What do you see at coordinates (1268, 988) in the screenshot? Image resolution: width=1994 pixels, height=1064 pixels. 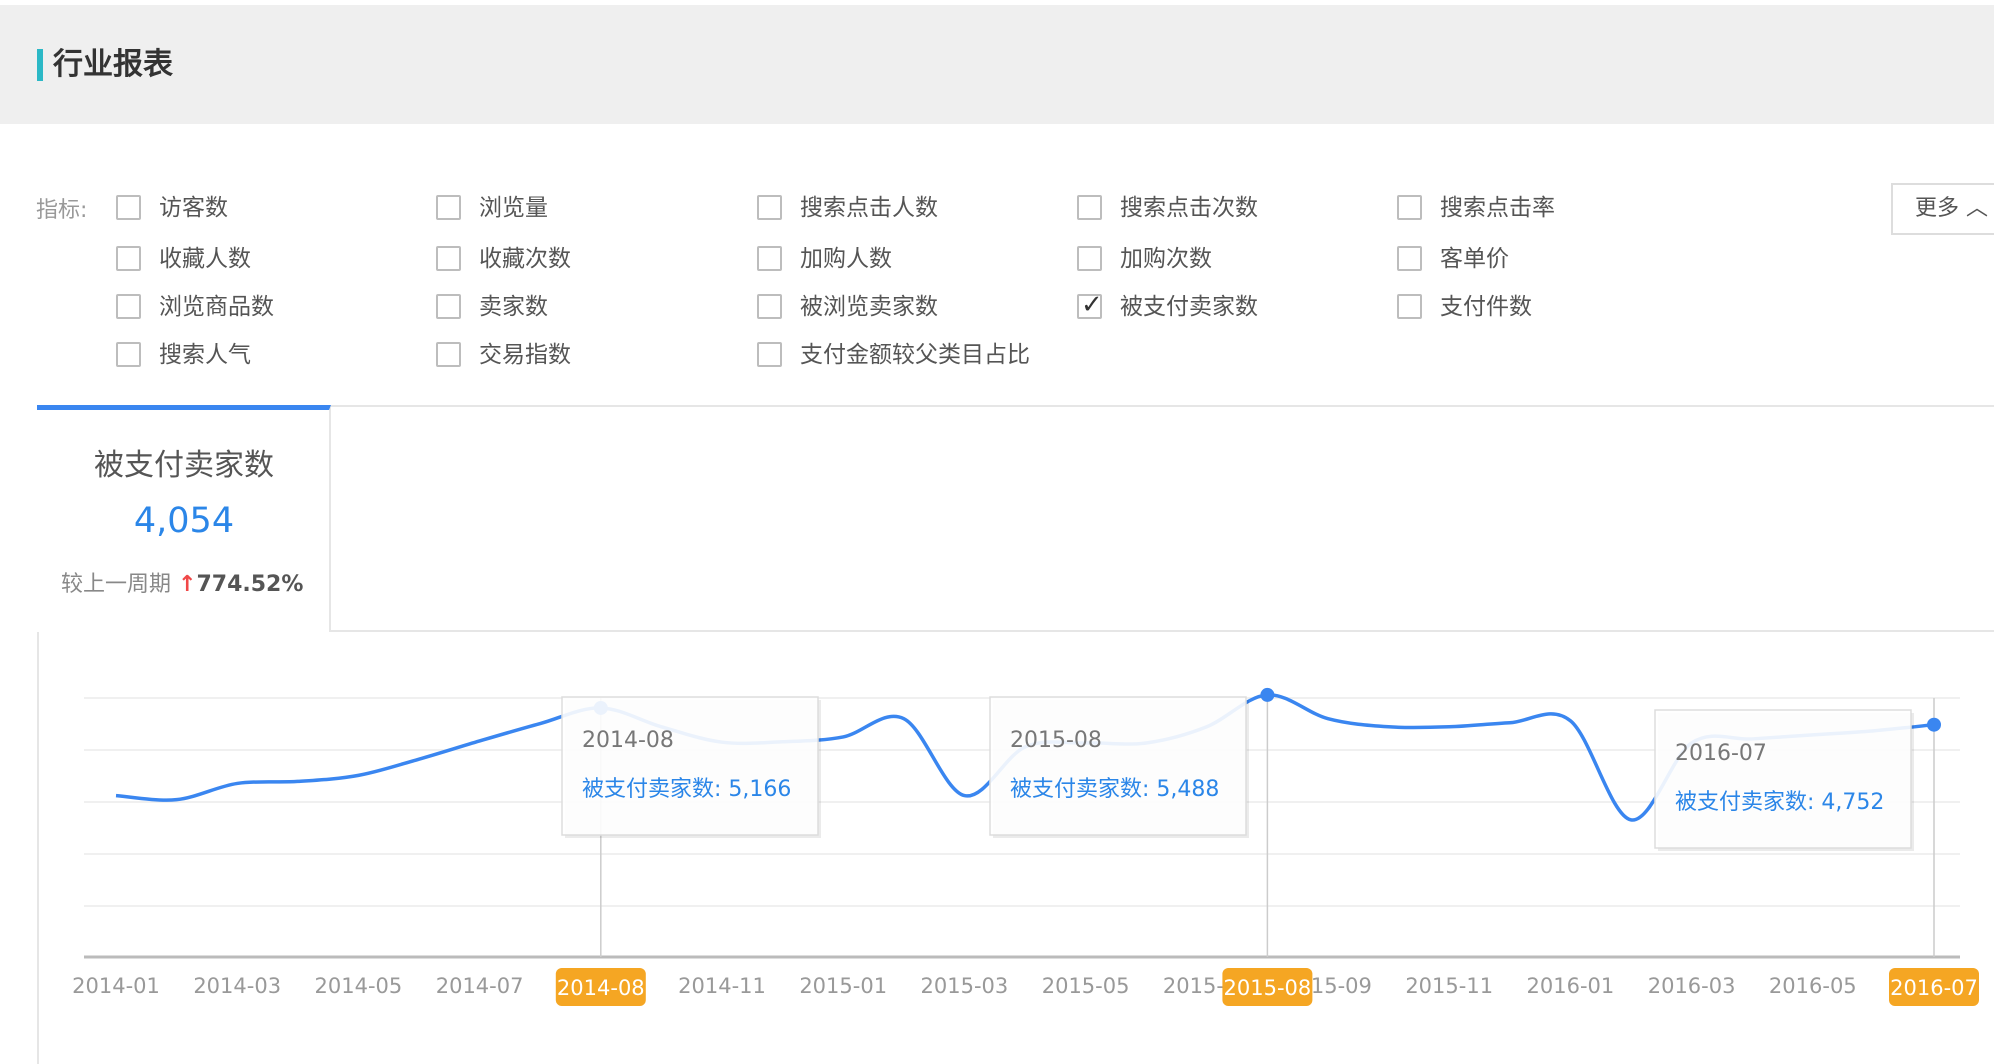 I see `highlight-tick-label: 2015-08` at bounding box center [1268, 988].